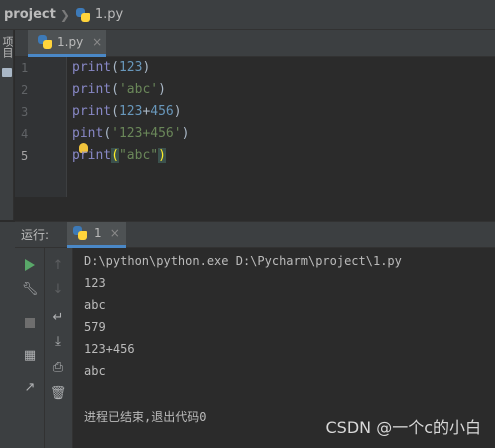 The image size is (495, 448). I want to click on down-arrow-icon: ↓, so click(58, 289).